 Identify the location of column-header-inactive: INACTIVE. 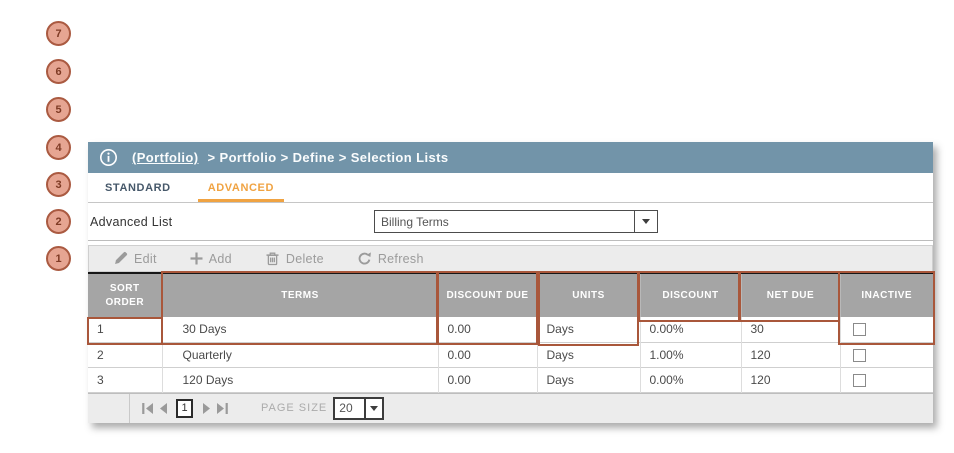
(887, 295).